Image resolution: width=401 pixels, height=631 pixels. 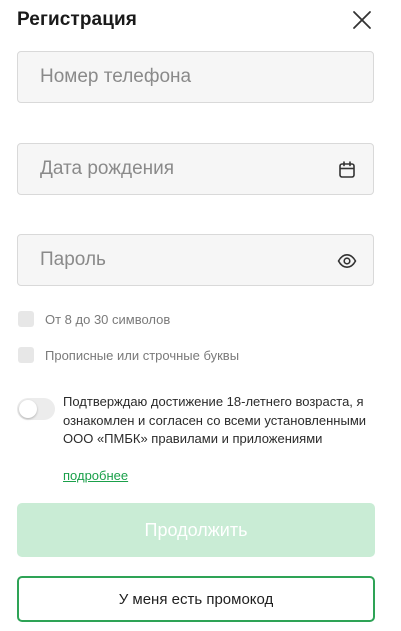 What do you see at coordinates (142, 355) in the screenshot?
I see `rule-label: Прописные или строчные буквы` at bounding box center [142, 355].